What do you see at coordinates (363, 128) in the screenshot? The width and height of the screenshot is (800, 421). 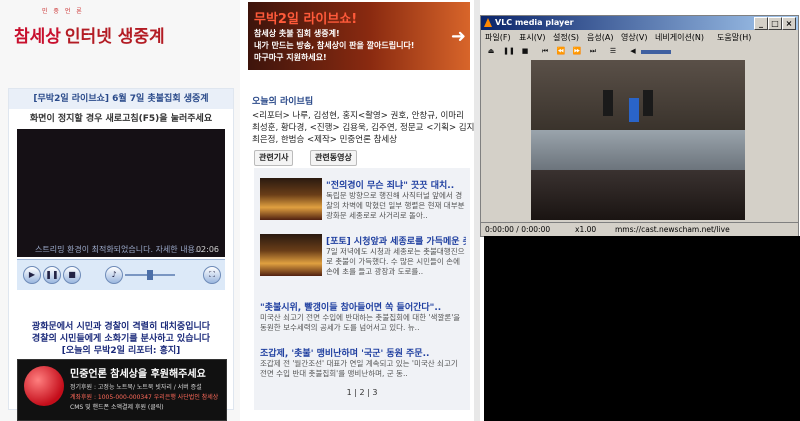 I see `credit-line: 최성훈, 황다경, <진행> 김용욱, 김주연, 정문교 <기획> 김지` at bounding box center [363, 128].